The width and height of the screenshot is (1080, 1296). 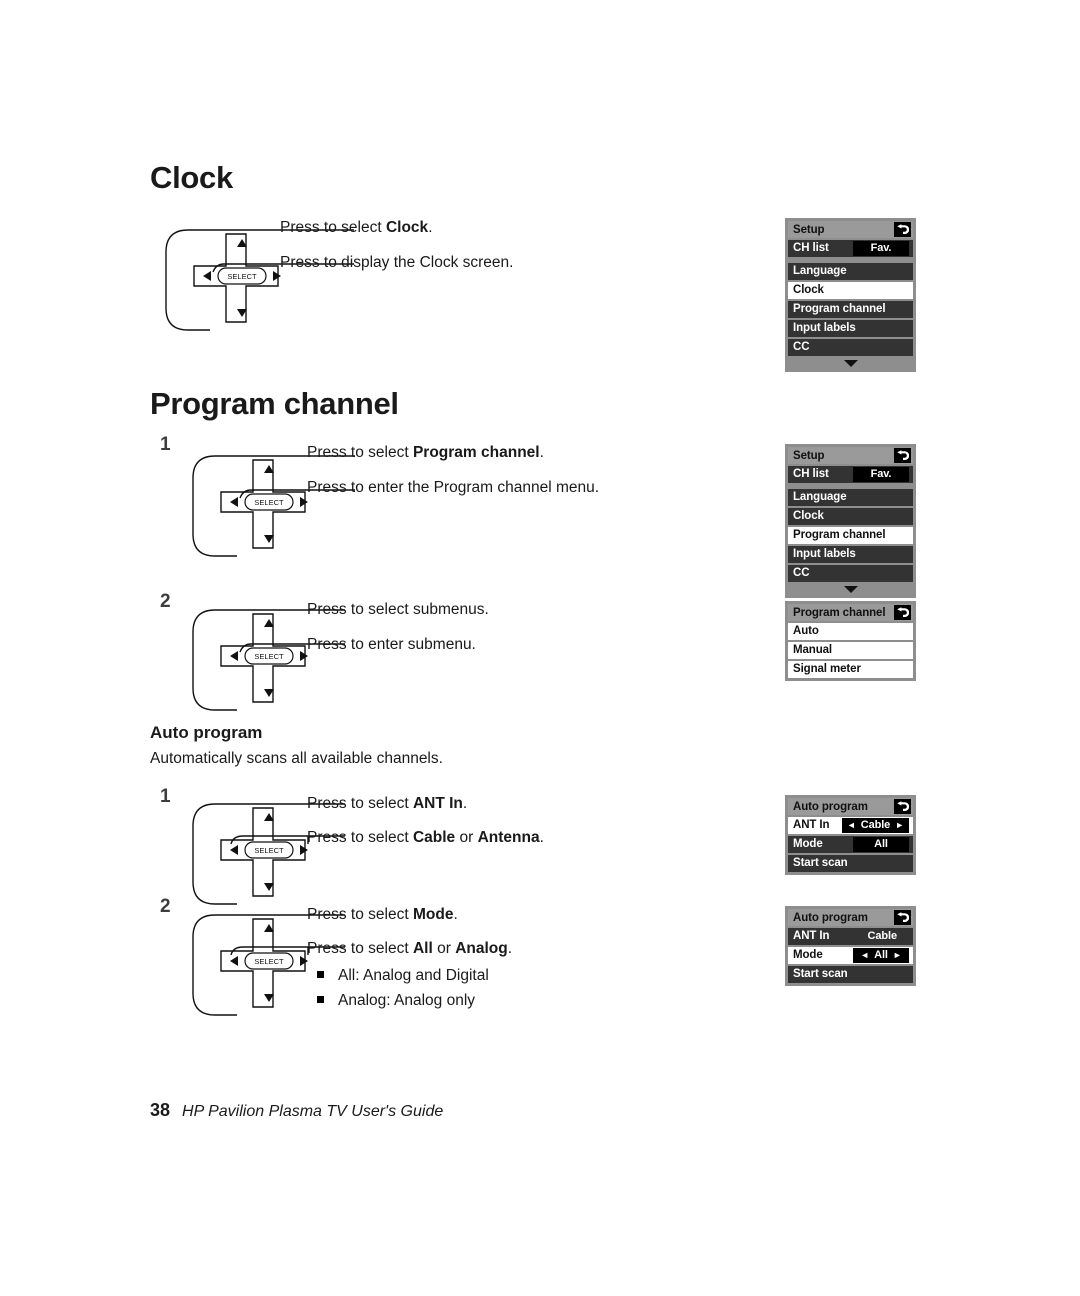 I want to click on osd-row: Mode All, so click(x=850, y=844).